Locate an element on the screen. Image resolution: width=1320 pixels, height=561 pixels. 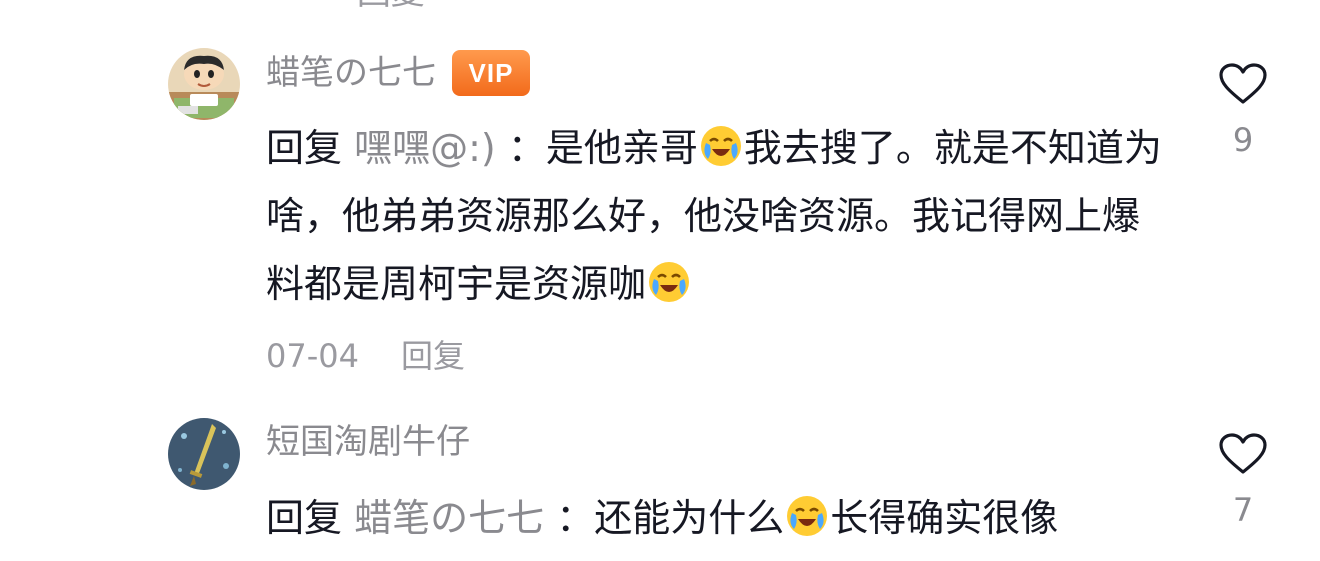
comment-text: 回复 蜡笔の七七 ：还能为什么 长得确实很像 is located at coordinates (716, 518).